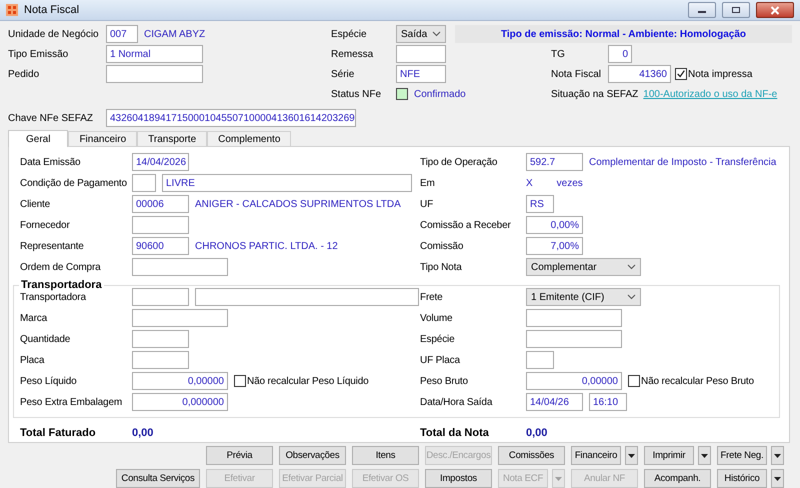 The image size is (800, 488). Describe the element at coordinates (266, 246) in the screenshot. I see `description-text: CHRONOS PARTIC. LTDA. - 12` at that location.